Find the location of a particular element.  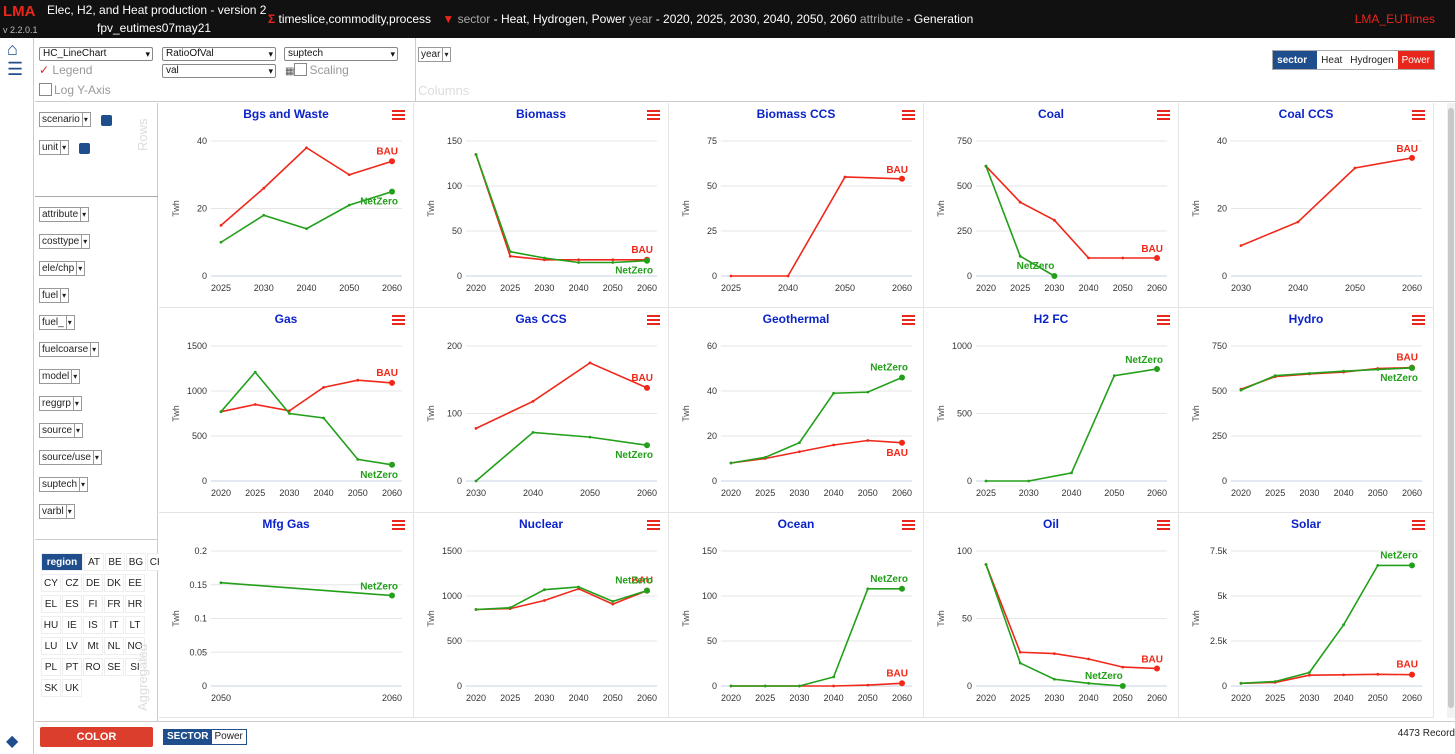

region-nl: NL is located at coordinates (114, 646).